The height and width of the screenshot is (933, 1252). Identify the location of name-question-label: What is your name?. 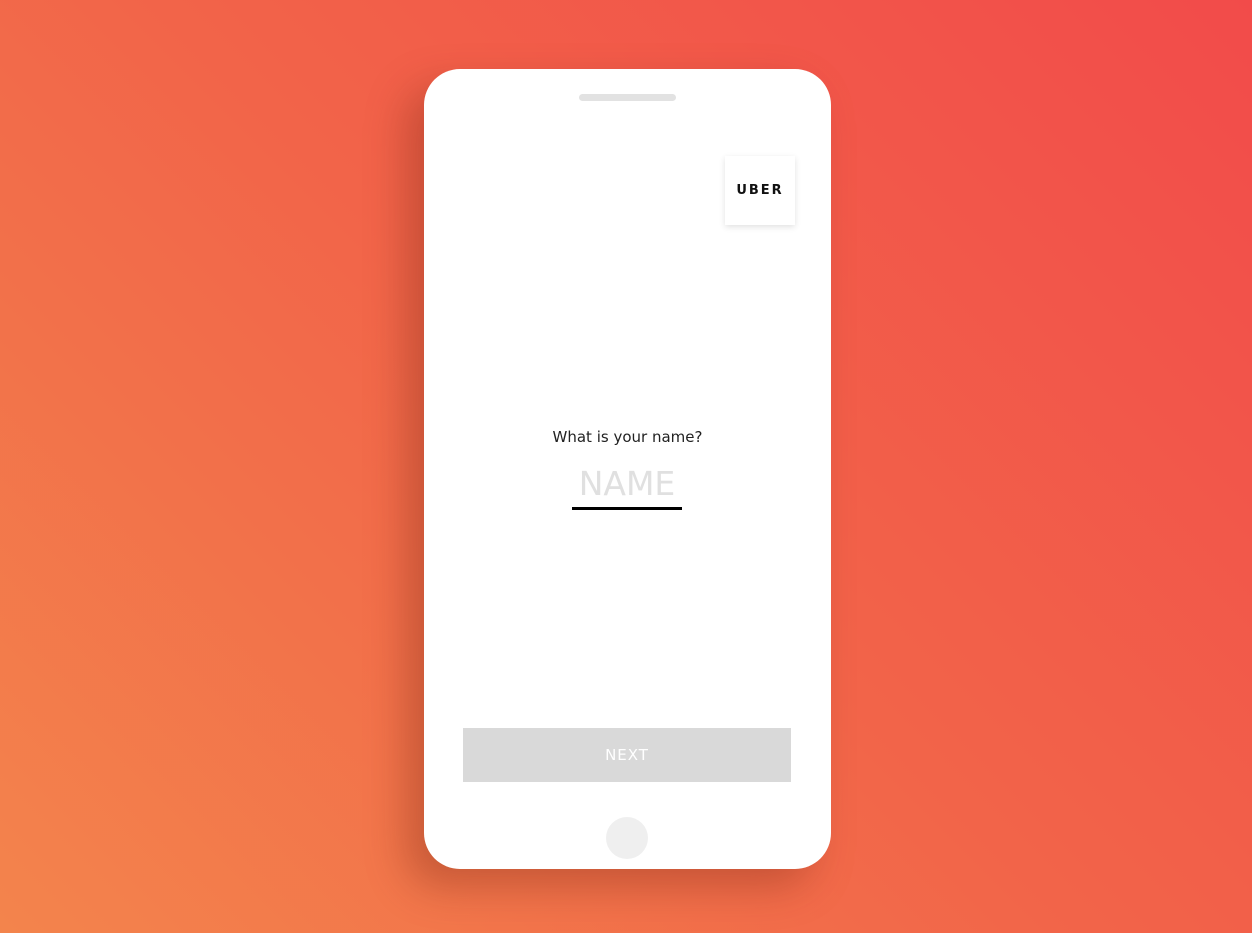
(627, 437).